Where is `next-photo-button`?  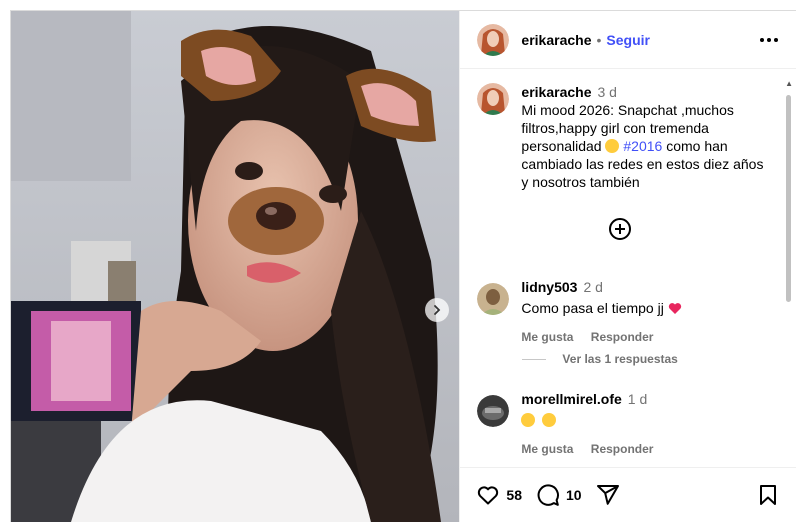
next-photo-button is located at coordinates (437, 310).